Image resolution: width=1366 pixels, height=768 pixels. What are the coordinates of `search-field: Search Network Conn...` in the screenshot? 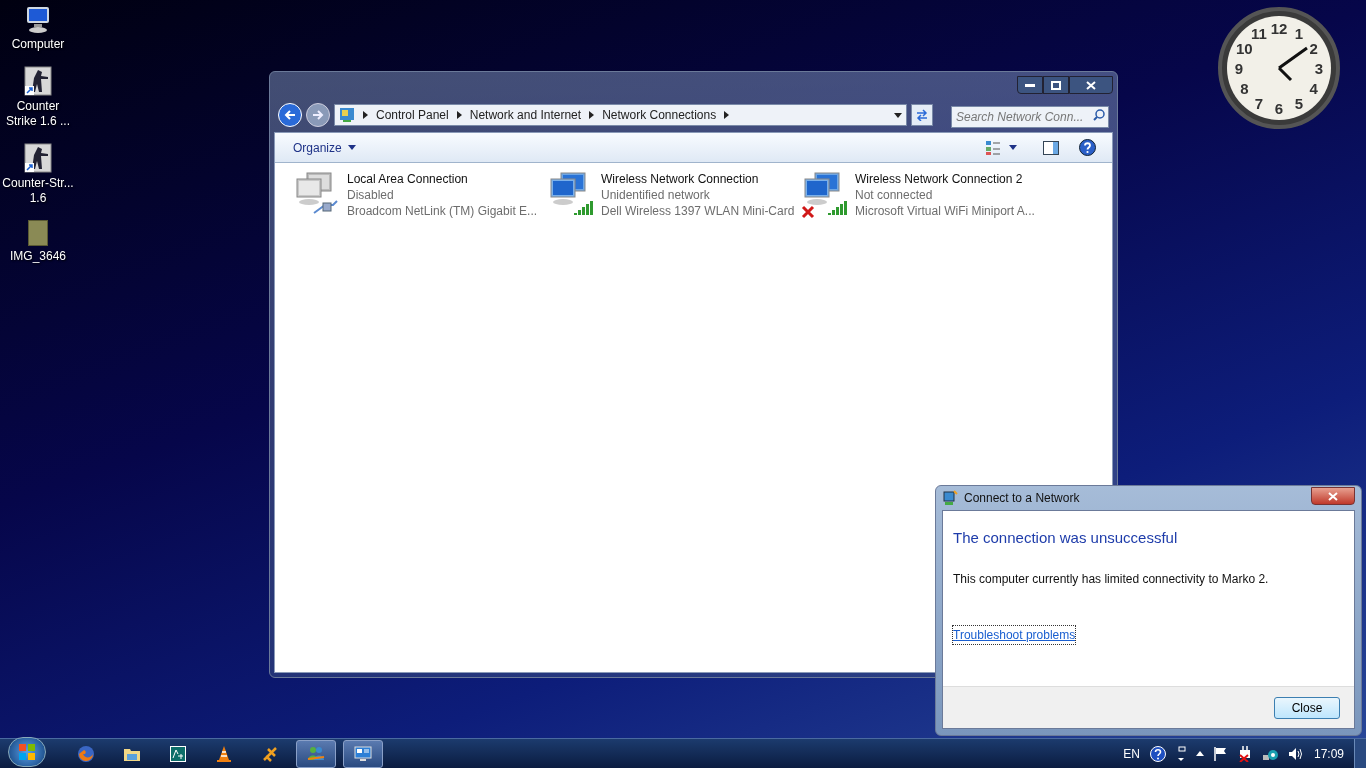 It's located at (1030, 117).